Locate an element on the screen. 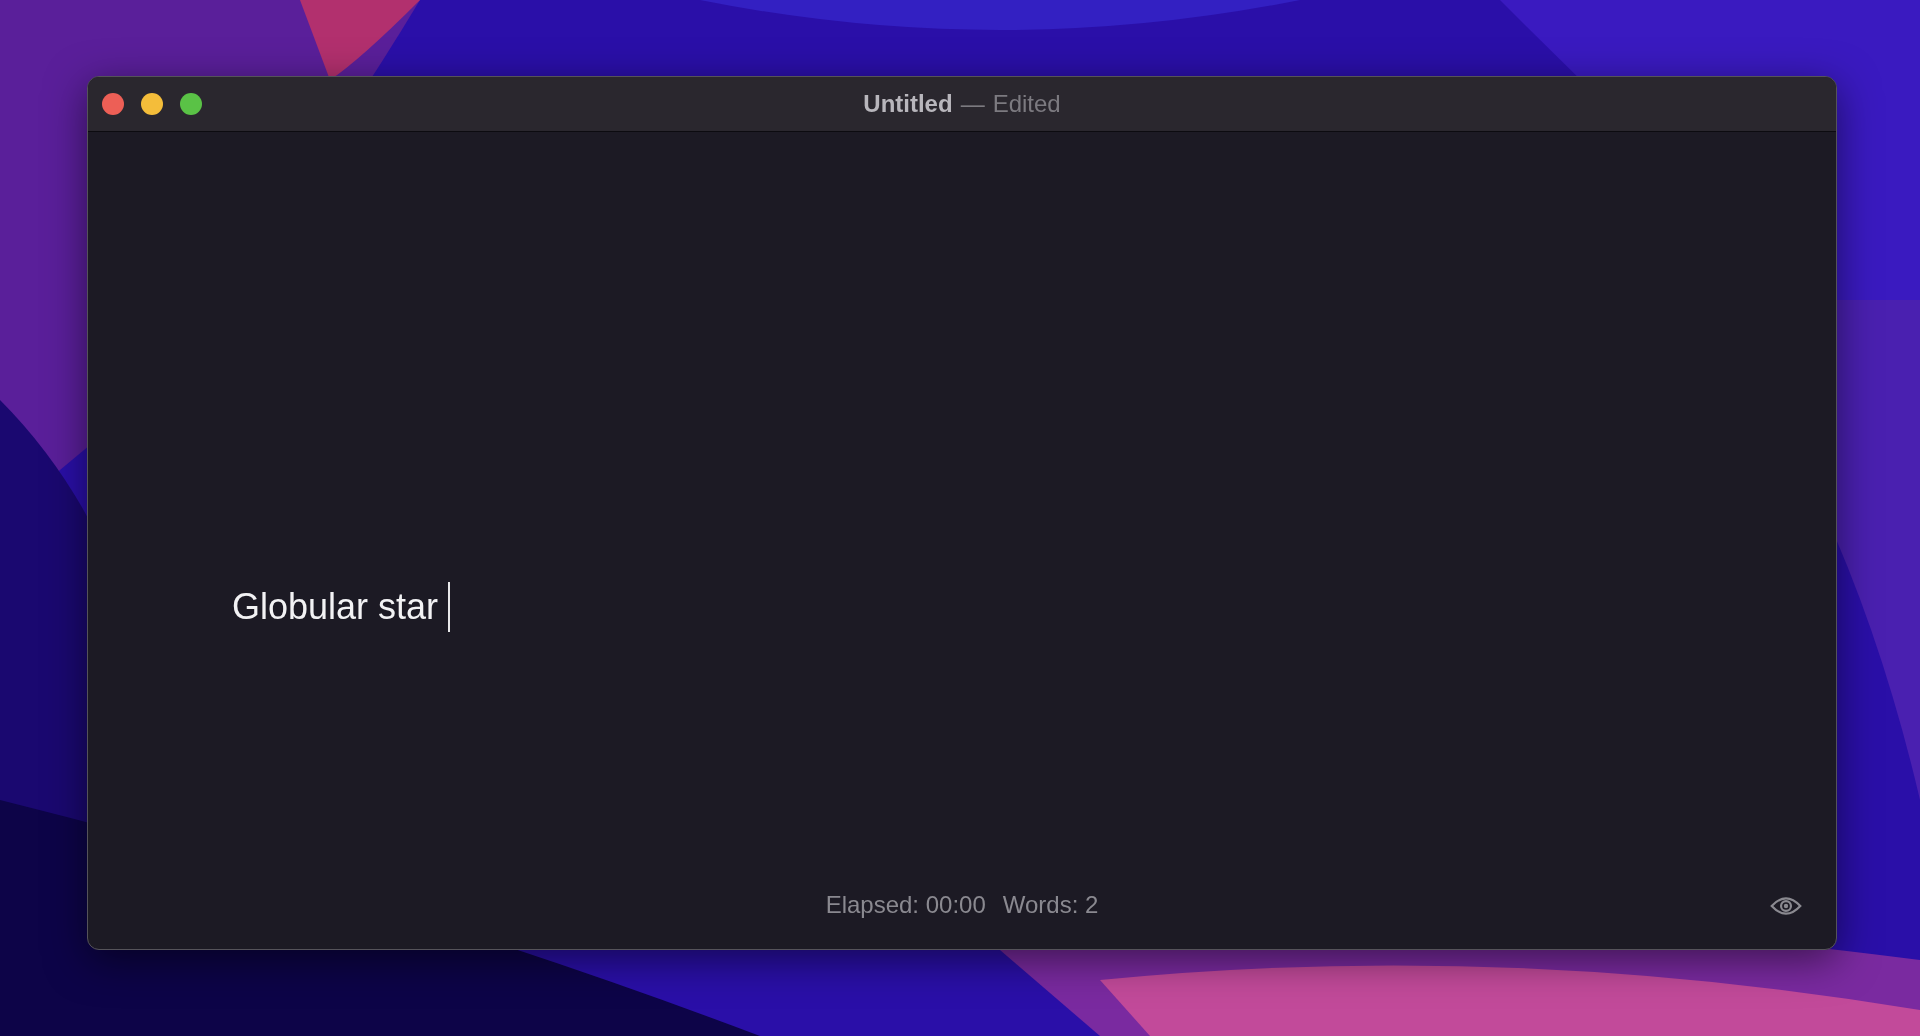 The width and height of the screenshot is (1920, 1036). document-state: Edited is located at coordinates (1026, 104).